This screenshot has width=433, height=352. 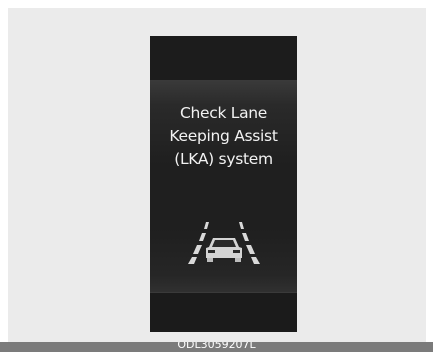 What do you see at coordinates (223, 159) in the screenshot?
I see `warning-message-line-3: (LKA) system` at bounding box center [223, 159].